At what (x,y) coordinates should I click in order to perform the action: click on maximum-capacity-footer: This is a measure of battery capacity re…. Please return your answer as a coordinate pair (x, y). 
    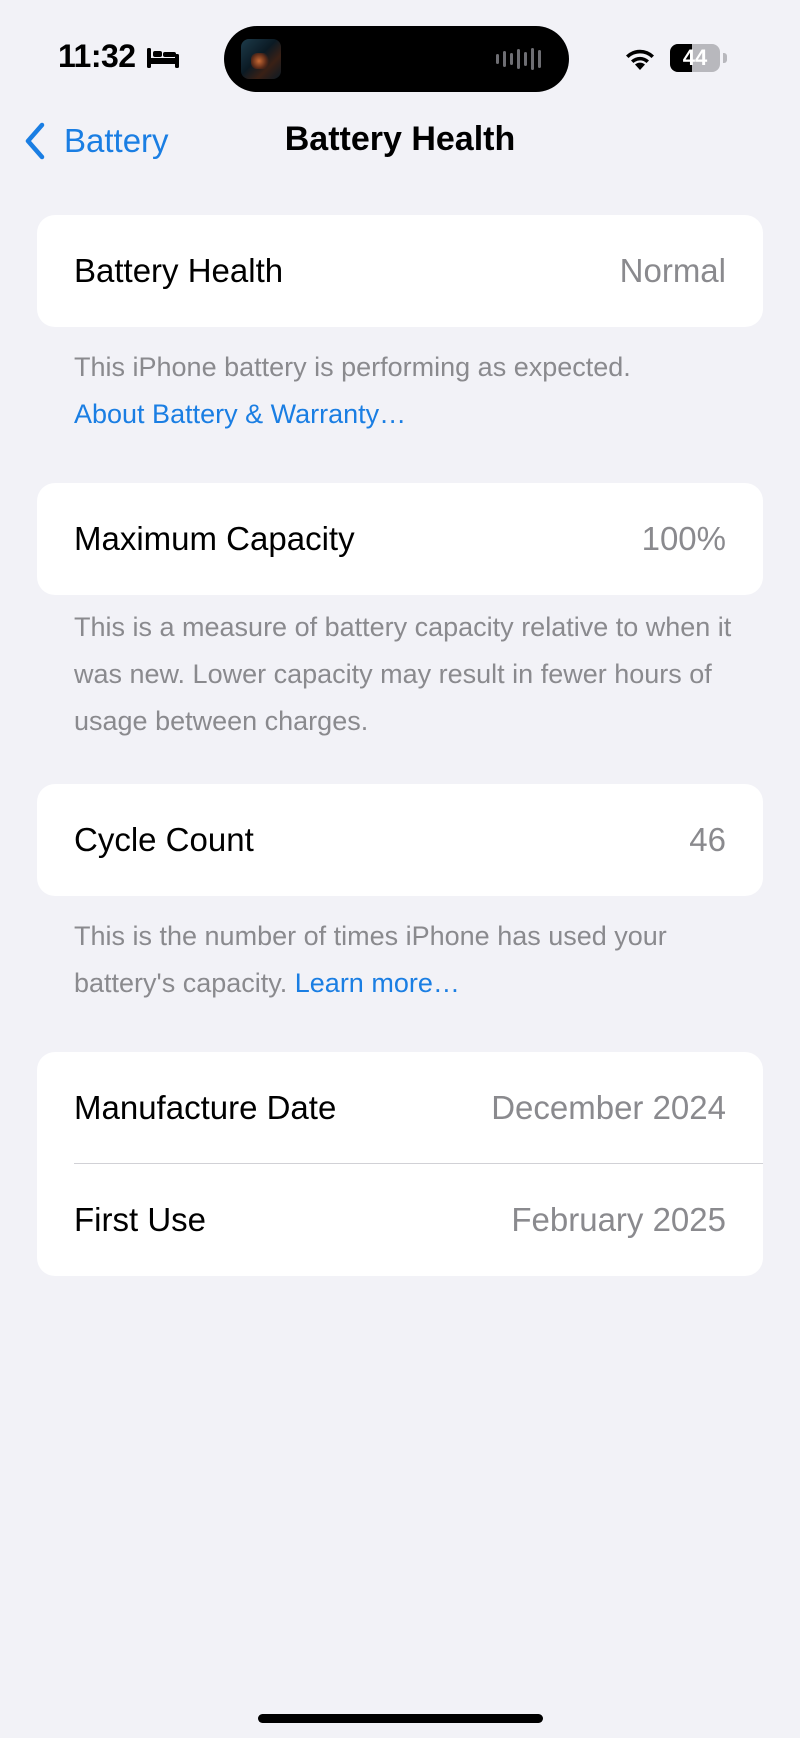
    Looking at the image, I should click on (403, 674).